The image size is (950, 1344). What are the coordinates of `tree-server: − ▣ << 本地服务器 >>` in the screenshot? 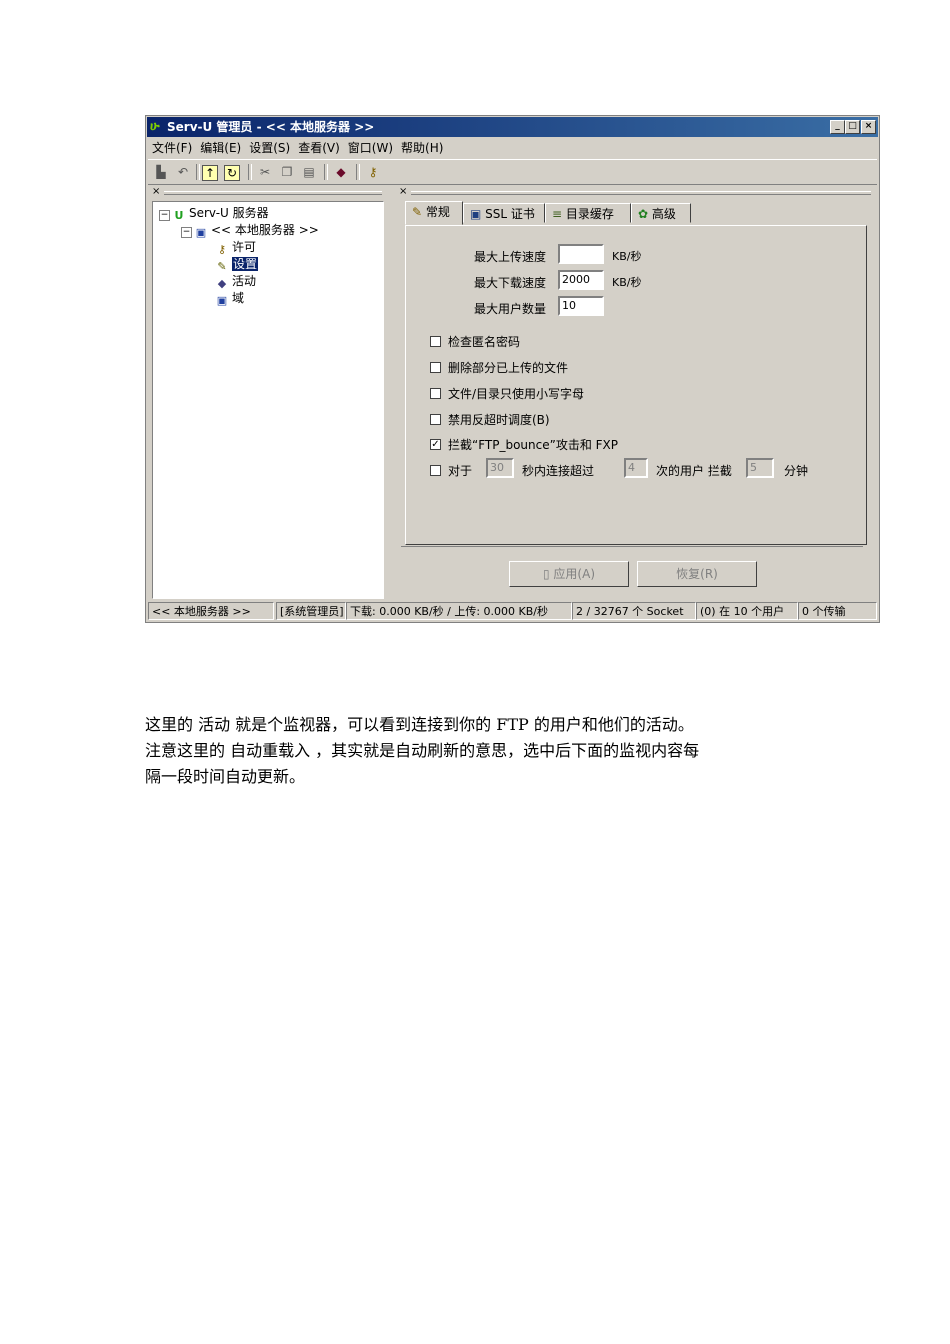 It's located at (250, 230).